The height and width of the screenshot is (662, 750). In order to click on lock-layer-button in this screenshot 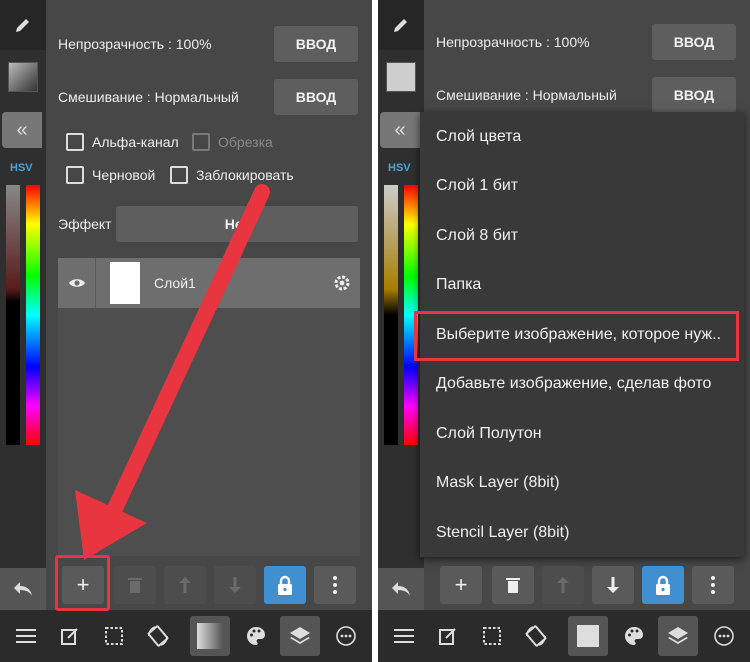, I will do `click(663, 585)`.